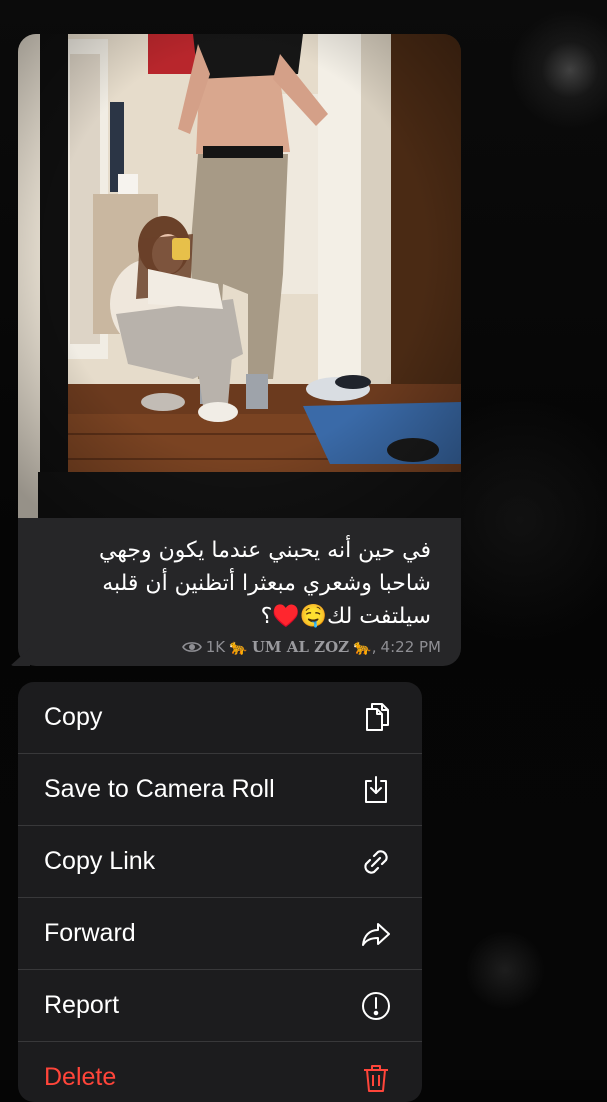  What do you see at coordinates (264, 550) in the screenshot?
I see `caption-line: في حين أنه يحبني عندما يكون وجهي` at bounding box center [264, 550].